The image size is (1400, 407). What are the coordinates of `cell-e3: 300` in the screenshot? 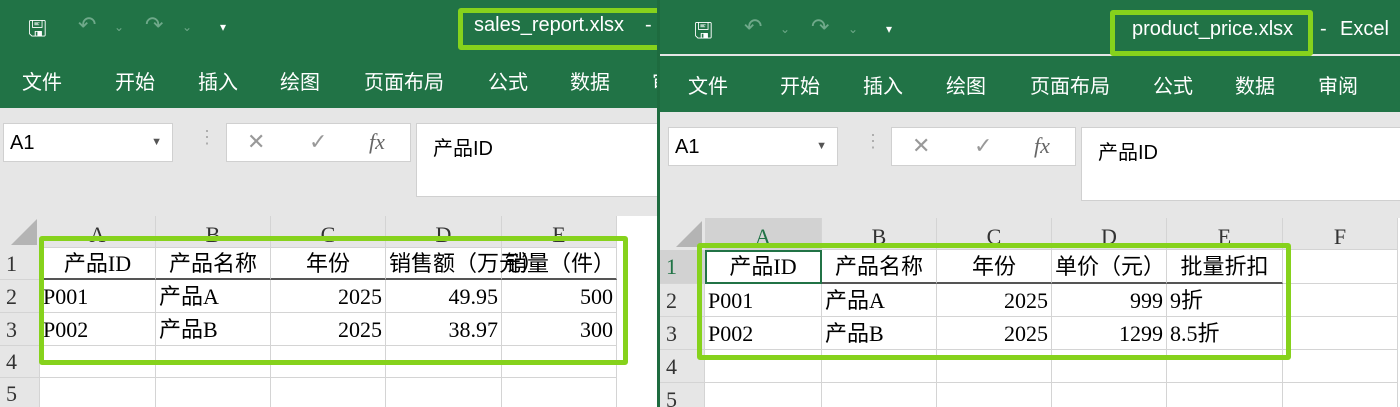 It's located at (559, 329).